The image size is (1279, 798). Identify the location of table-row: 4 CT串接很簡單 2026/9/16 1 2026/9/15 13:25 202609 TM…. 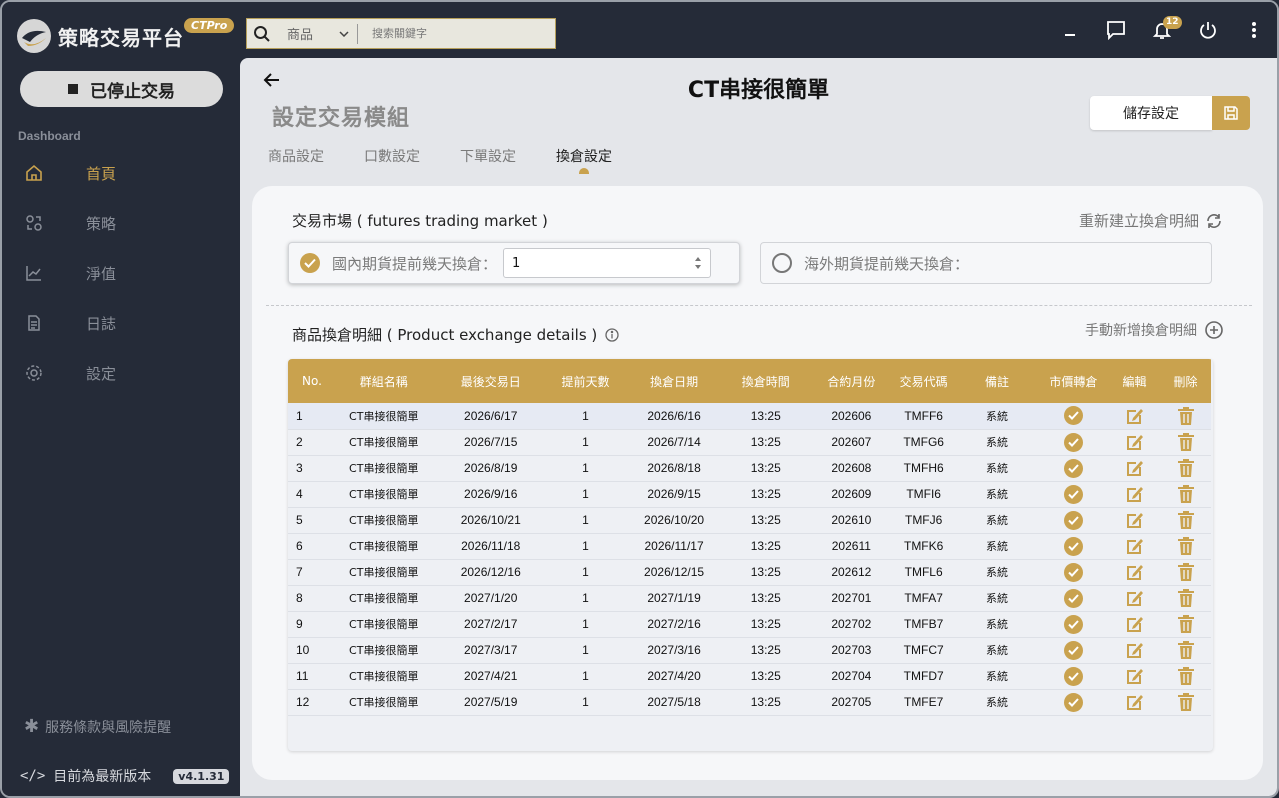
(749, 494).